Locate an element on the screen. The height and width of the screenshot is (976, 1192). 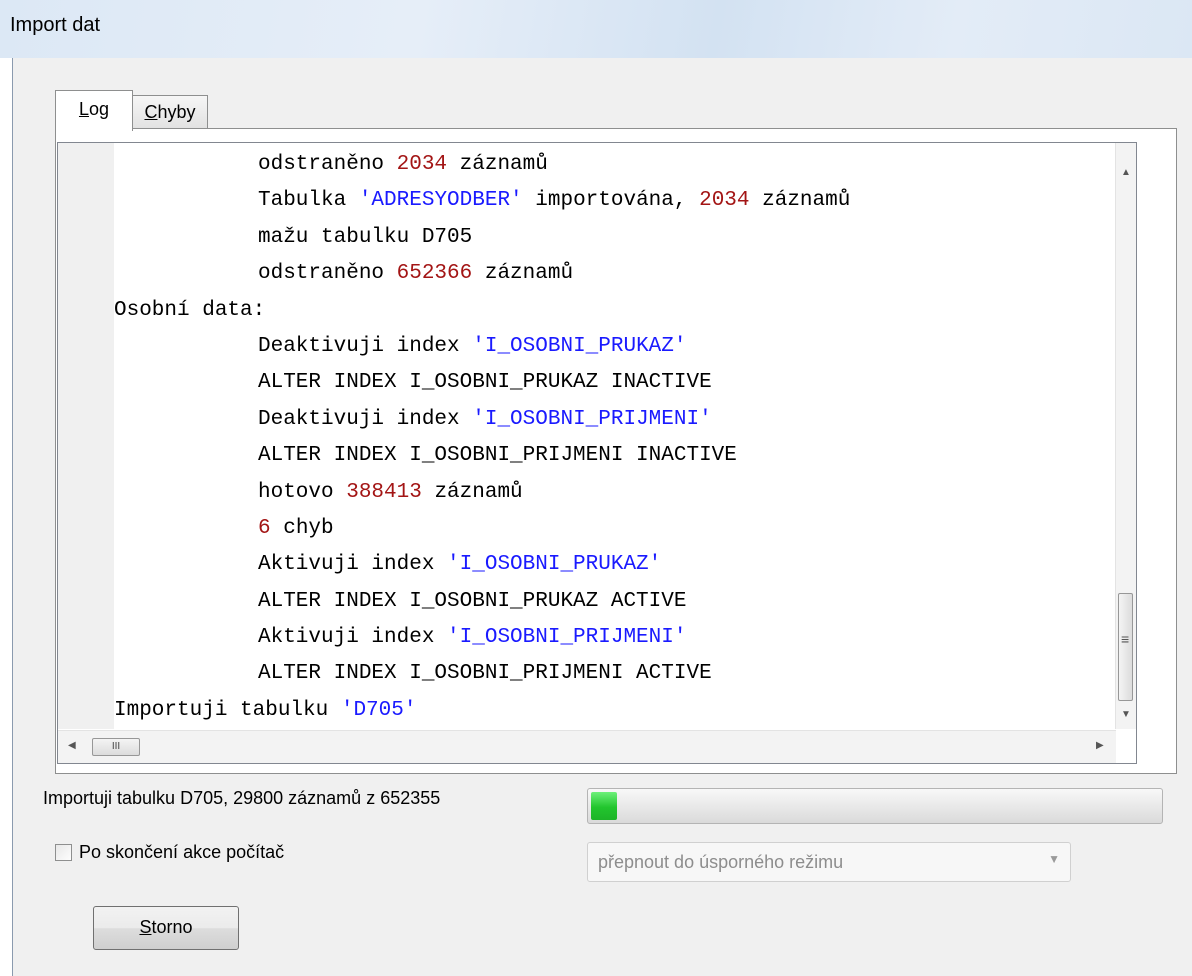
progress-fill is located at coordinates (604, 806).